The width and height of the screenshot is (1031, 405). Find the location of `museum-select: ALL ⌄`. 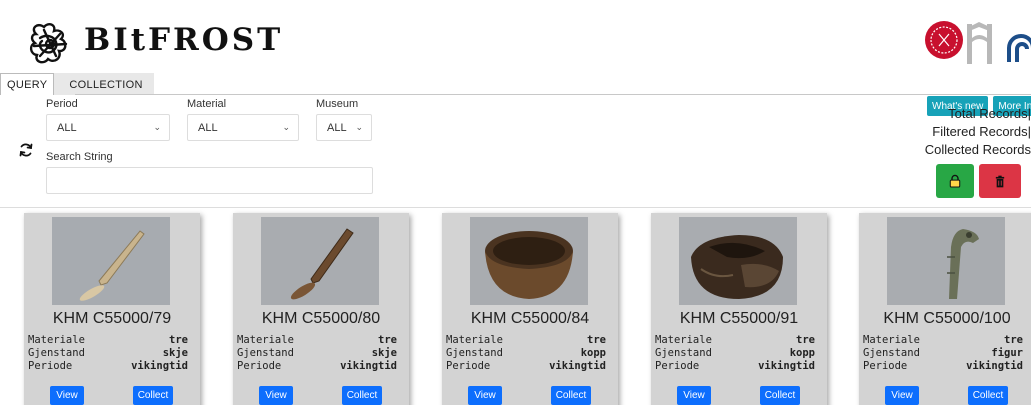

museum-select: ALL ⌄ is located at coordinates (344, 127).